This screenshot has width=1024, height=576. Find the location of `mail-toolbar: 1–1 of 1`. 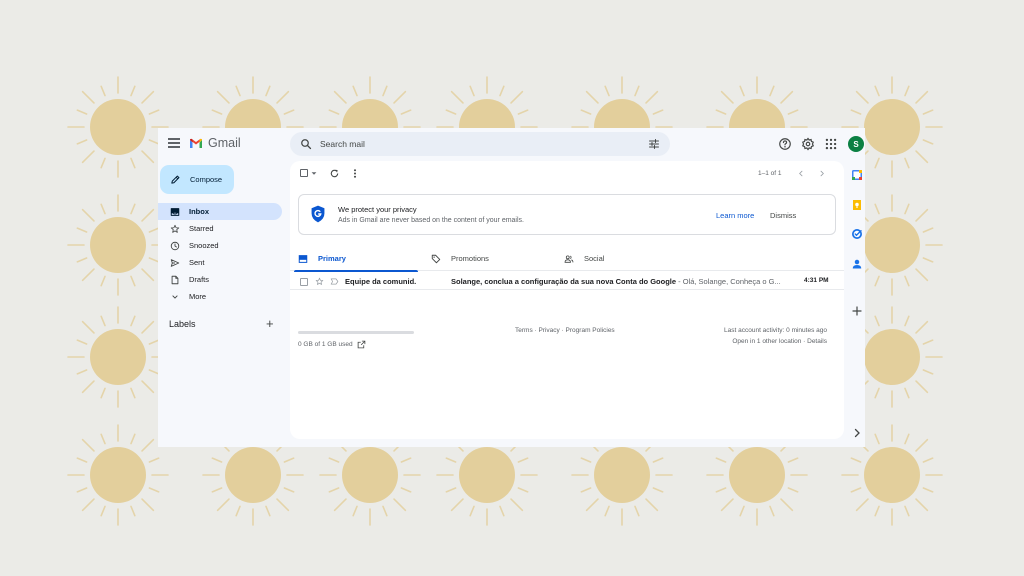

mail-toolbar: 1–1 of 1 is located at coordinates (567, 173).